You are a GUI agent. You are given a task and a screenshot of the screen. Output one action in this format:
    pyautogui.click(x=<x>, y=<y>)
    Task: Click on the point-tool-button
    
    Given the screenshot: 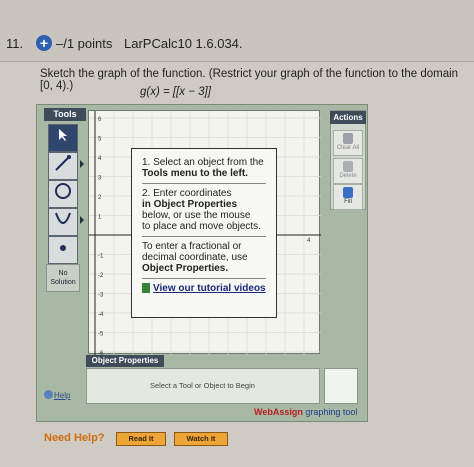 What is the action you would take?
    pyautogui.click(x=63, y=250)
    